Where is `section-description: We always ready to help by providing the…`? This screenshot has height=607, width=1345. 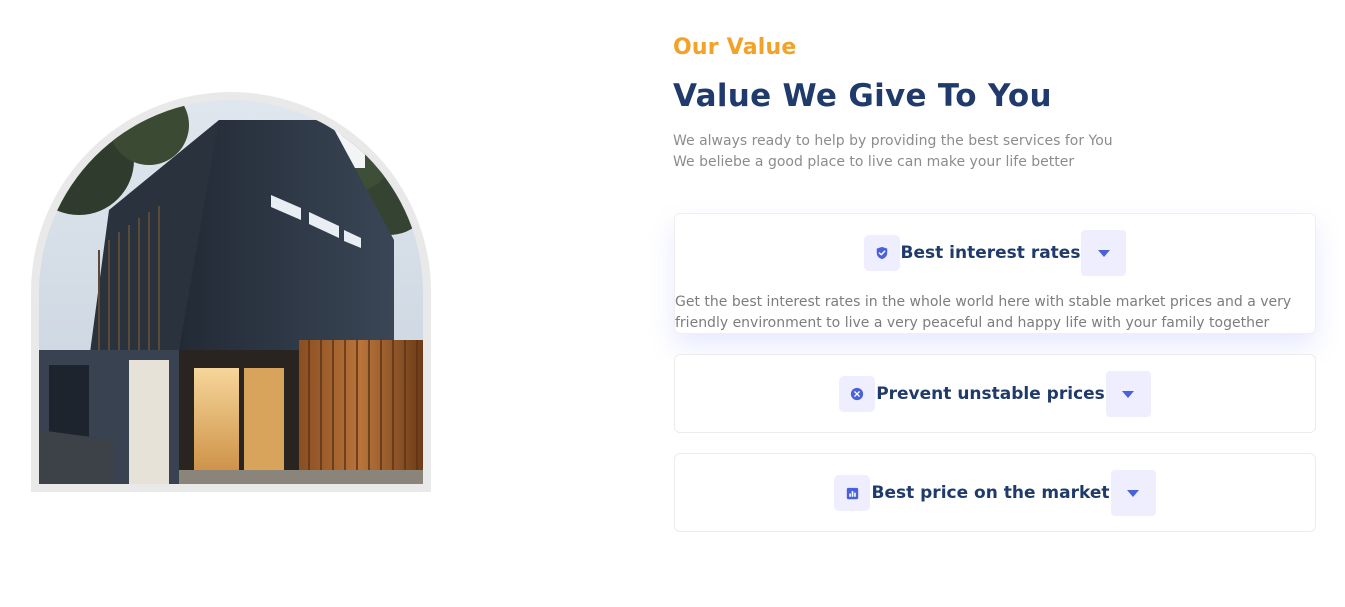
section-description: We always ready to help by providing the… is located at coordinates (893, 152).